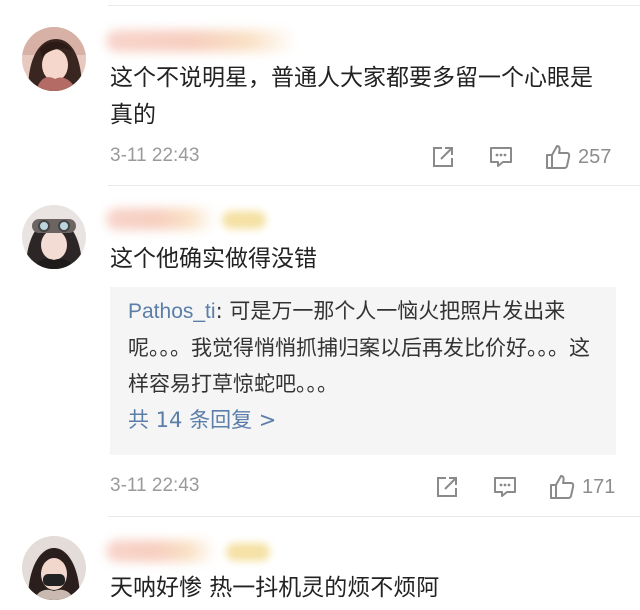 Image resolution: width=640 pixels, height=610 pixels. Describe the element at coordinates (374, 5) in the screenshot. I see `top-divider` at that location.